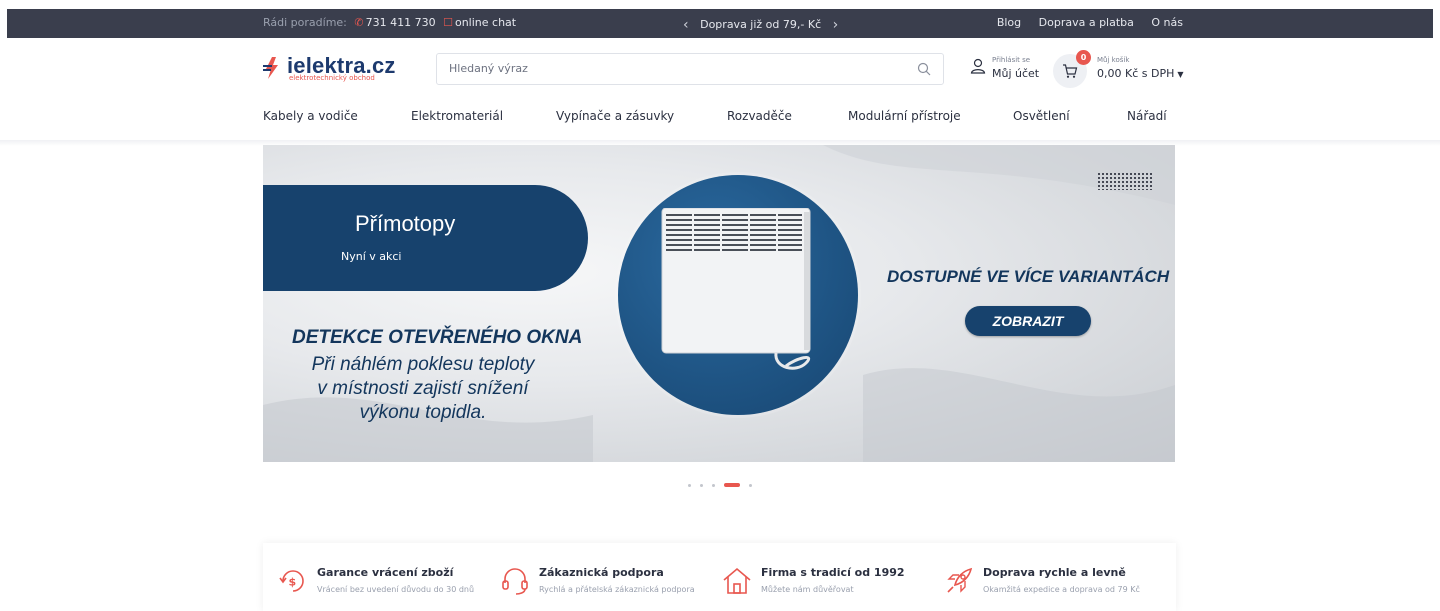 The image size is (1440, 611). I want to click on cart-total-value: 0,00 Kč s DPH, so click(1136, 73).